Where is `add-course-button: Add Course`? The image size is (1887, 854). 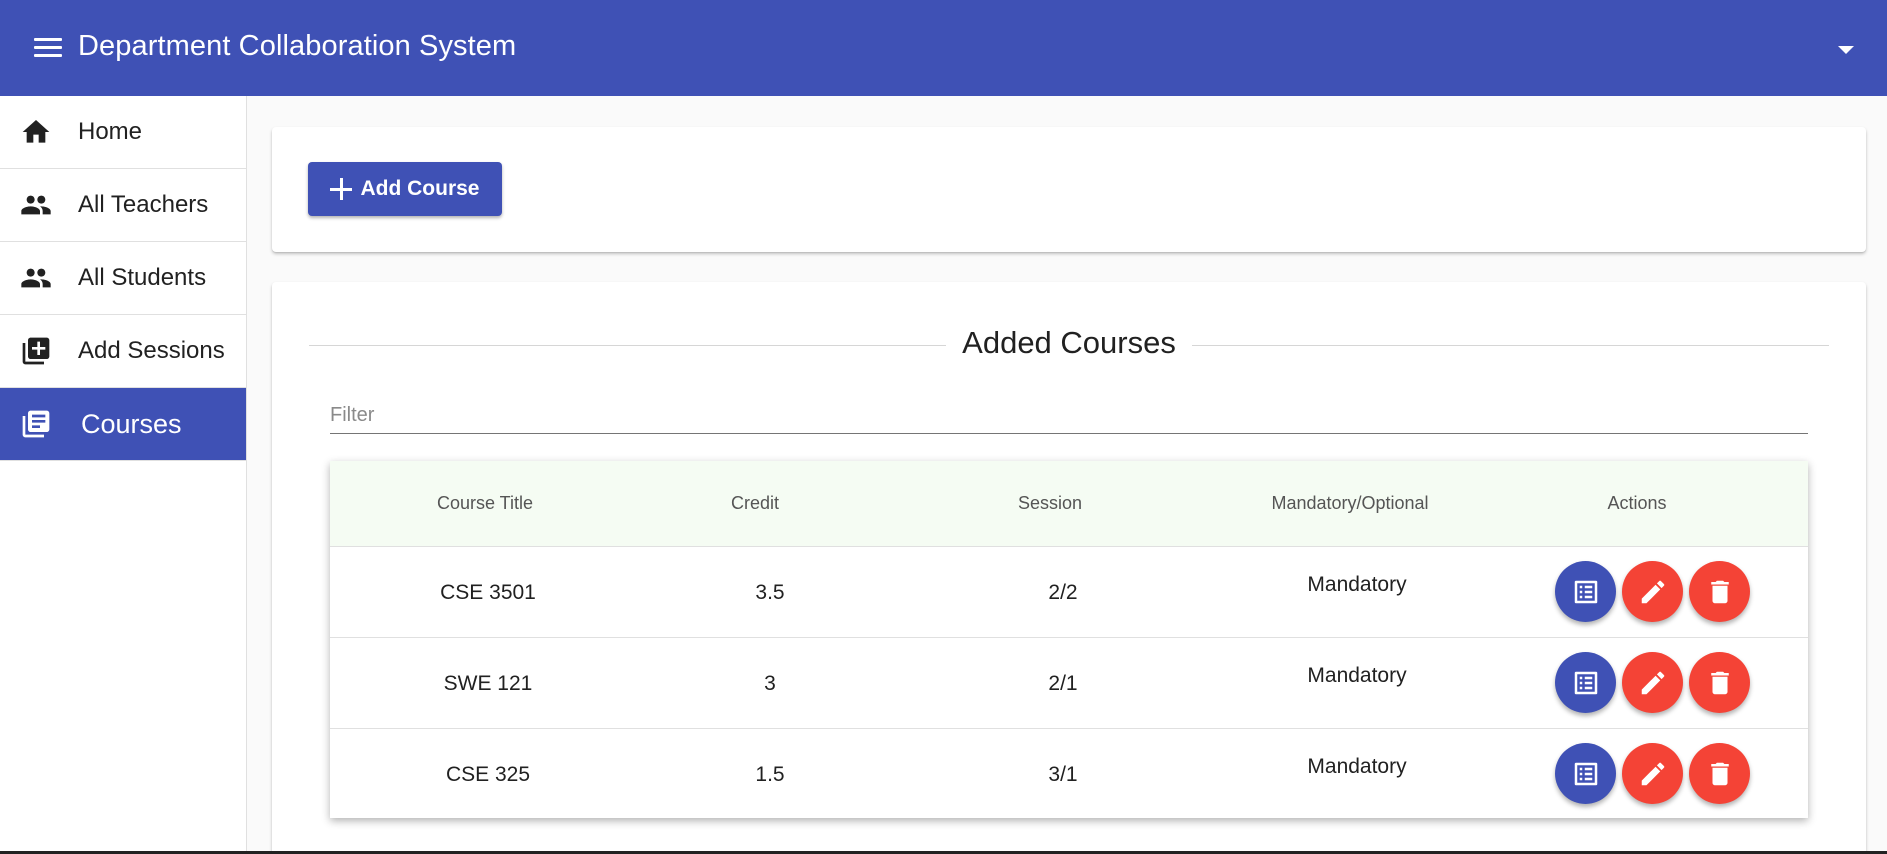
add-course-button: Add Course is located at coordinates (405, 189).